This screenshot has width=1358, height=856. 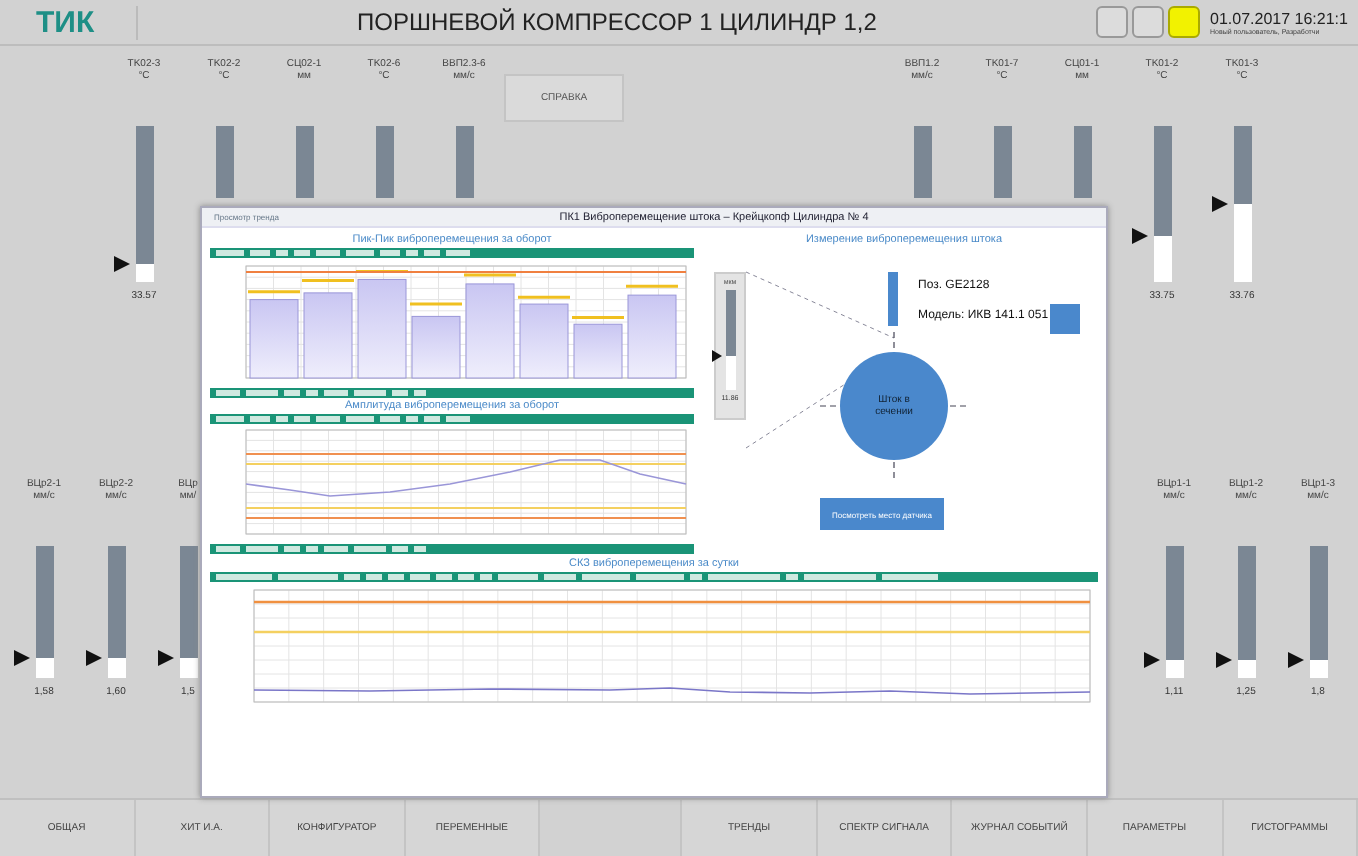 I want to click on sensor-probe, so click(x=893, y=299).